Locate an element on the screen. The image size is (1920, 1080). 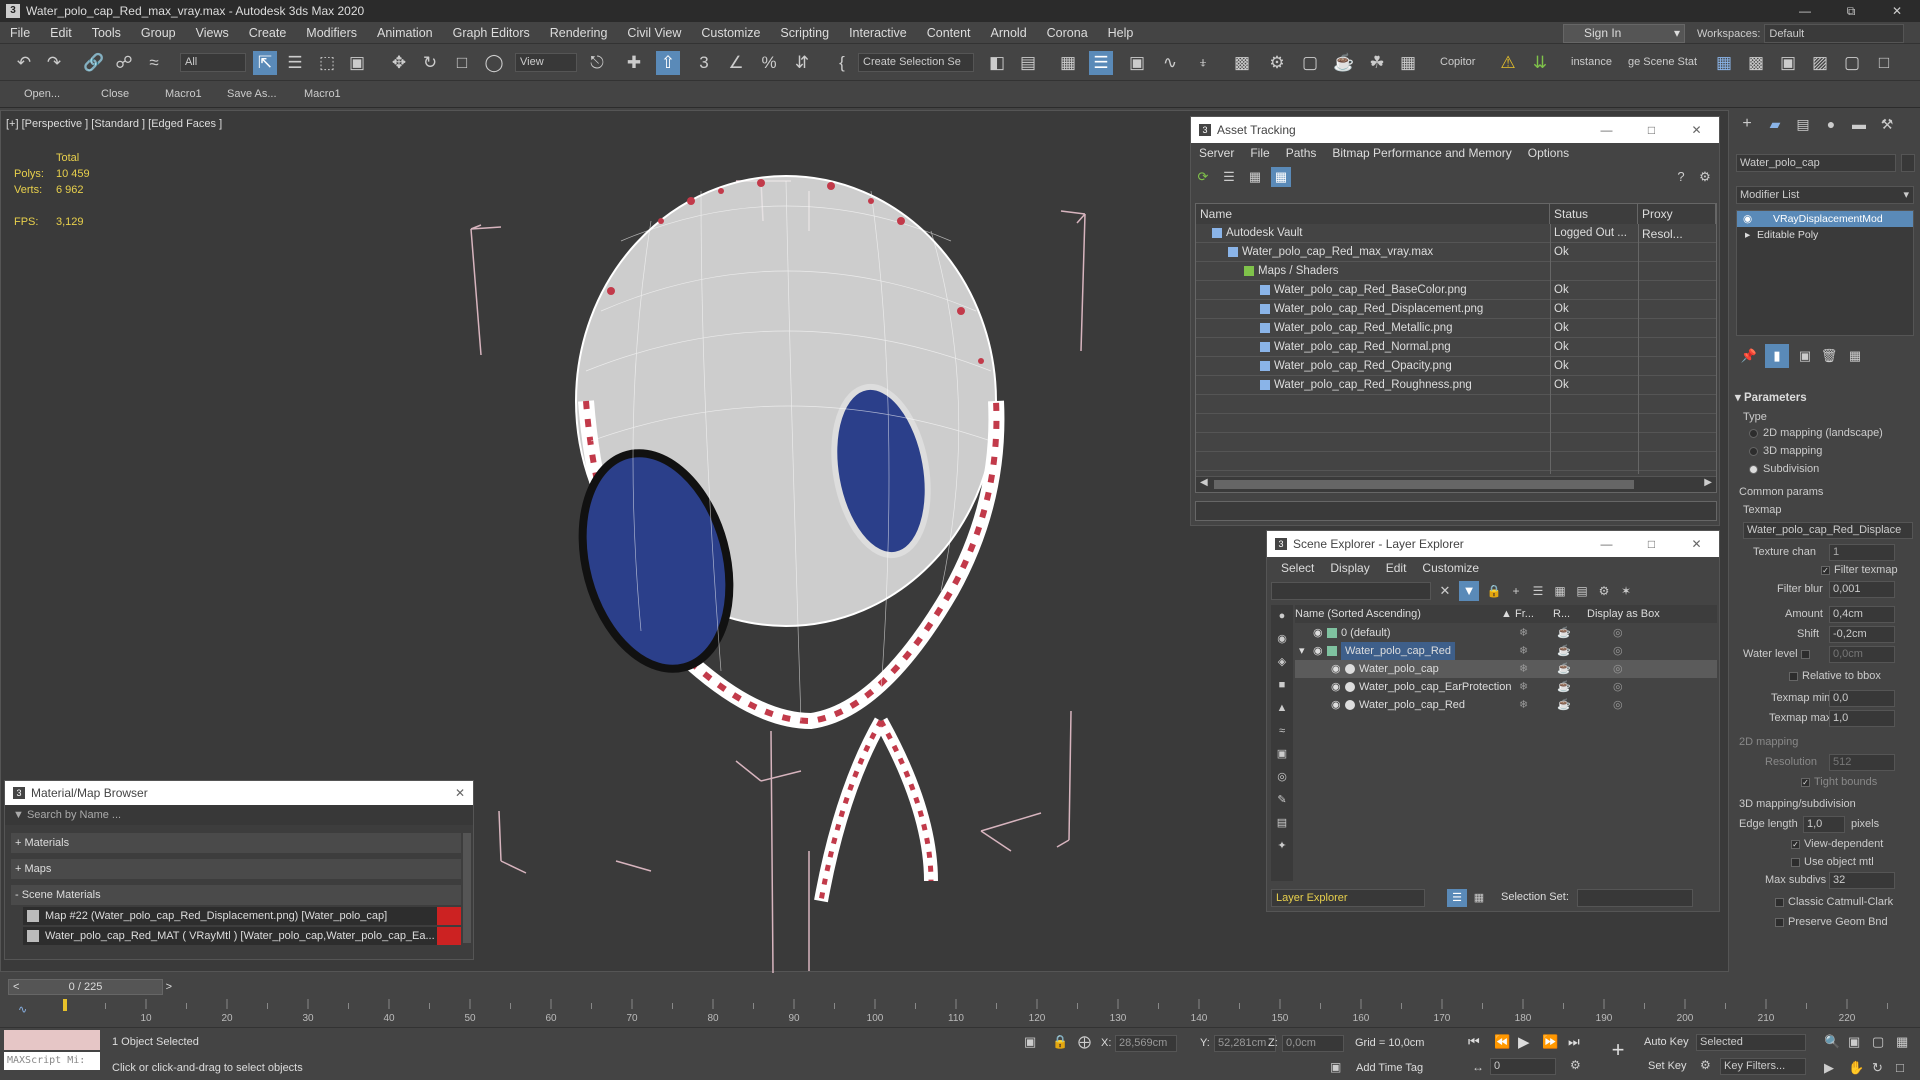
classic-catmull-checkbox: Classic Catmull-Clark is located at coordinates (1834, 902).